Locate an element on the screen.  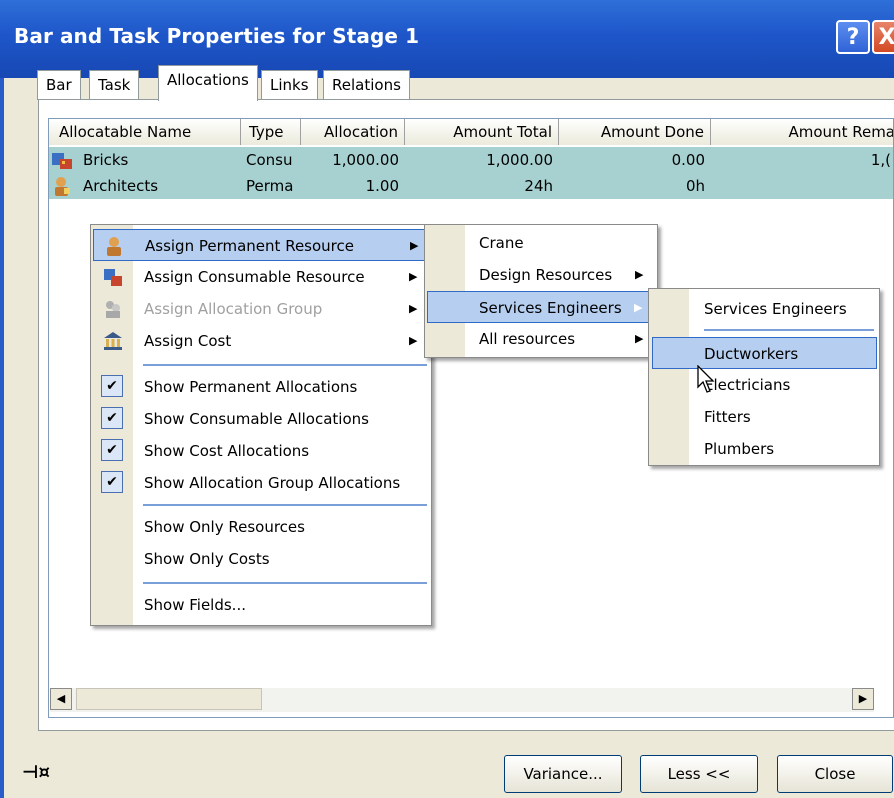
window-border is located at coordinates (2, 438).